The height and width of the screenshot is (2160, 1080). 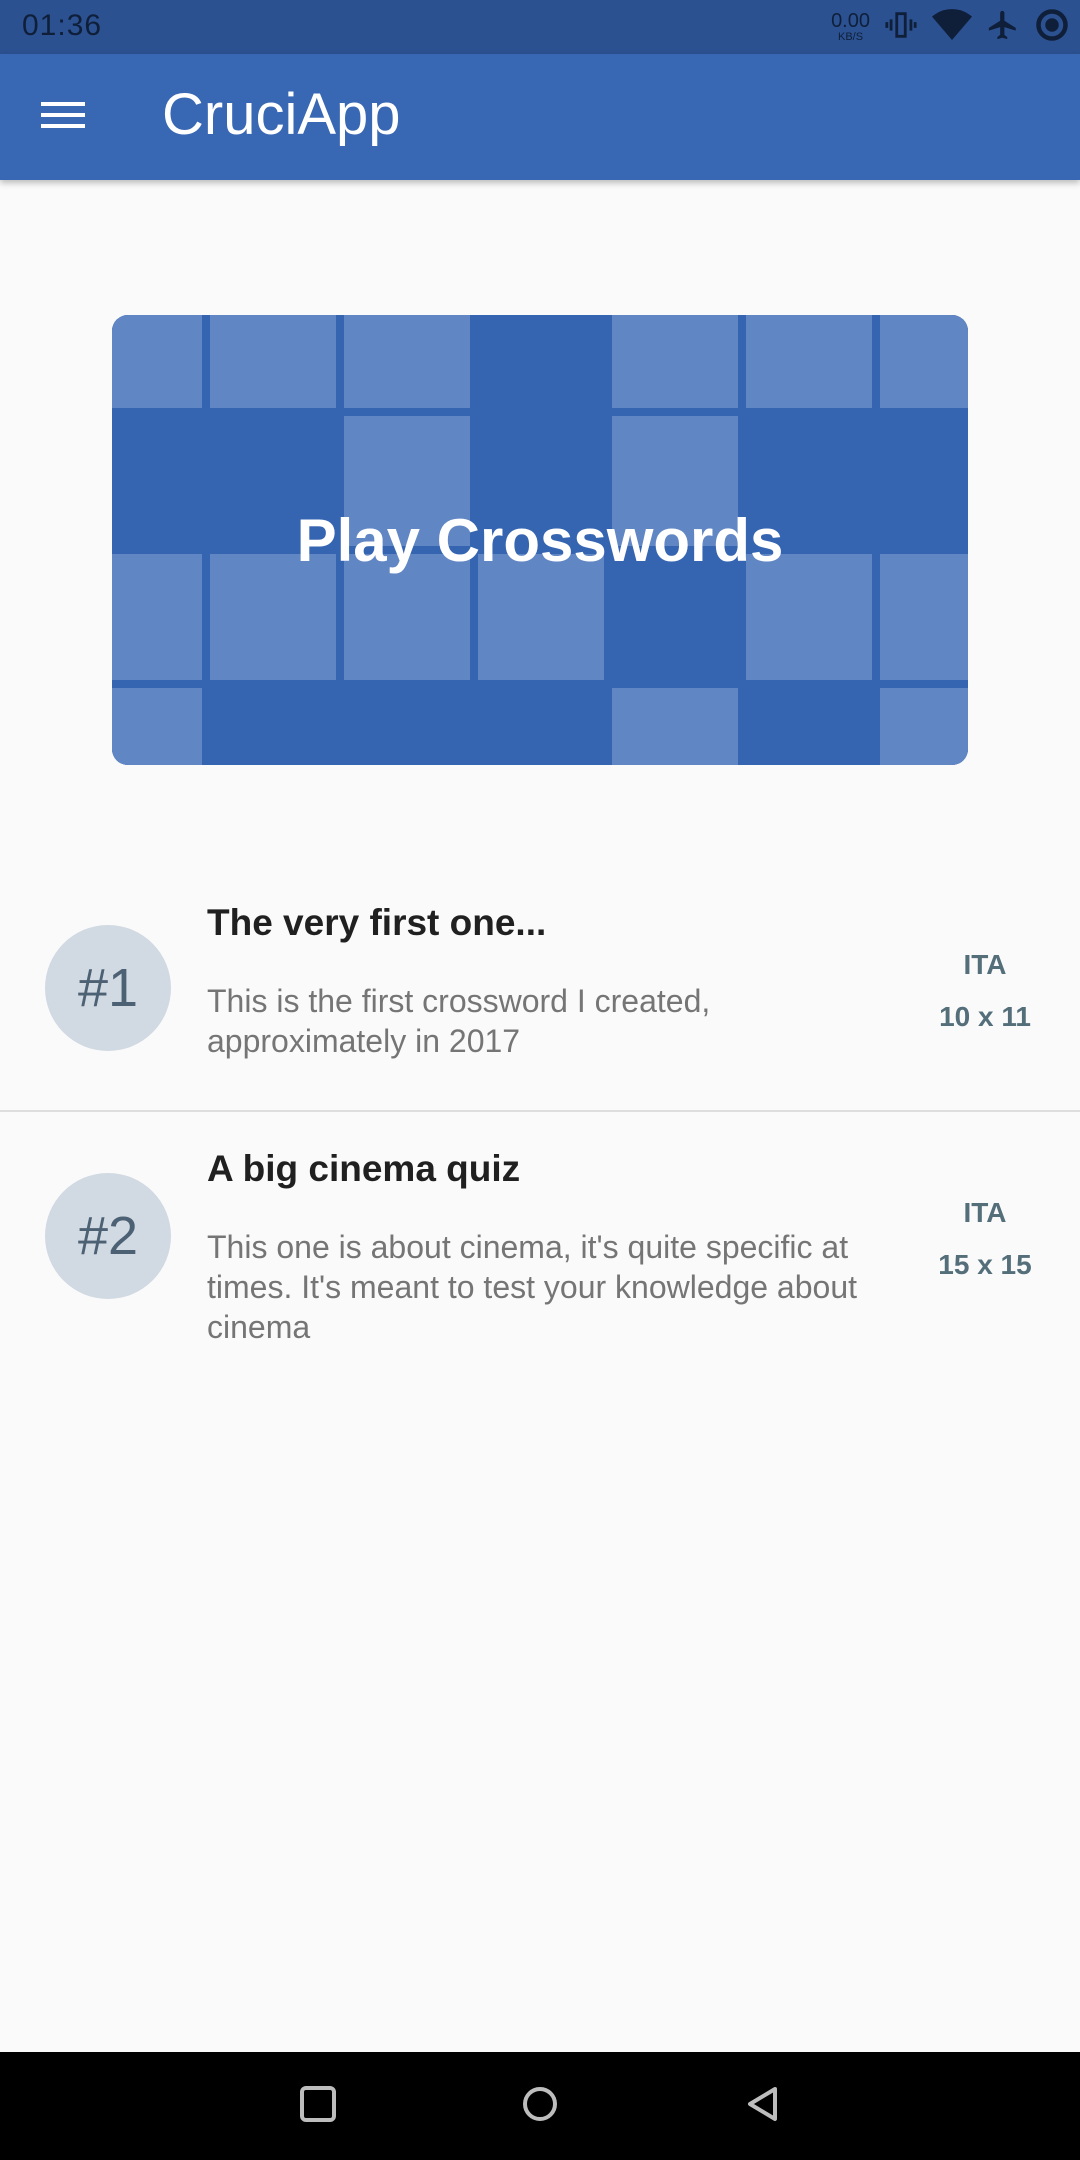 What do you see at coordinates (985, 991) in the screenshot?
I see `crossword-meta: ITA 10 x 11` at bounding box center [985, 991].